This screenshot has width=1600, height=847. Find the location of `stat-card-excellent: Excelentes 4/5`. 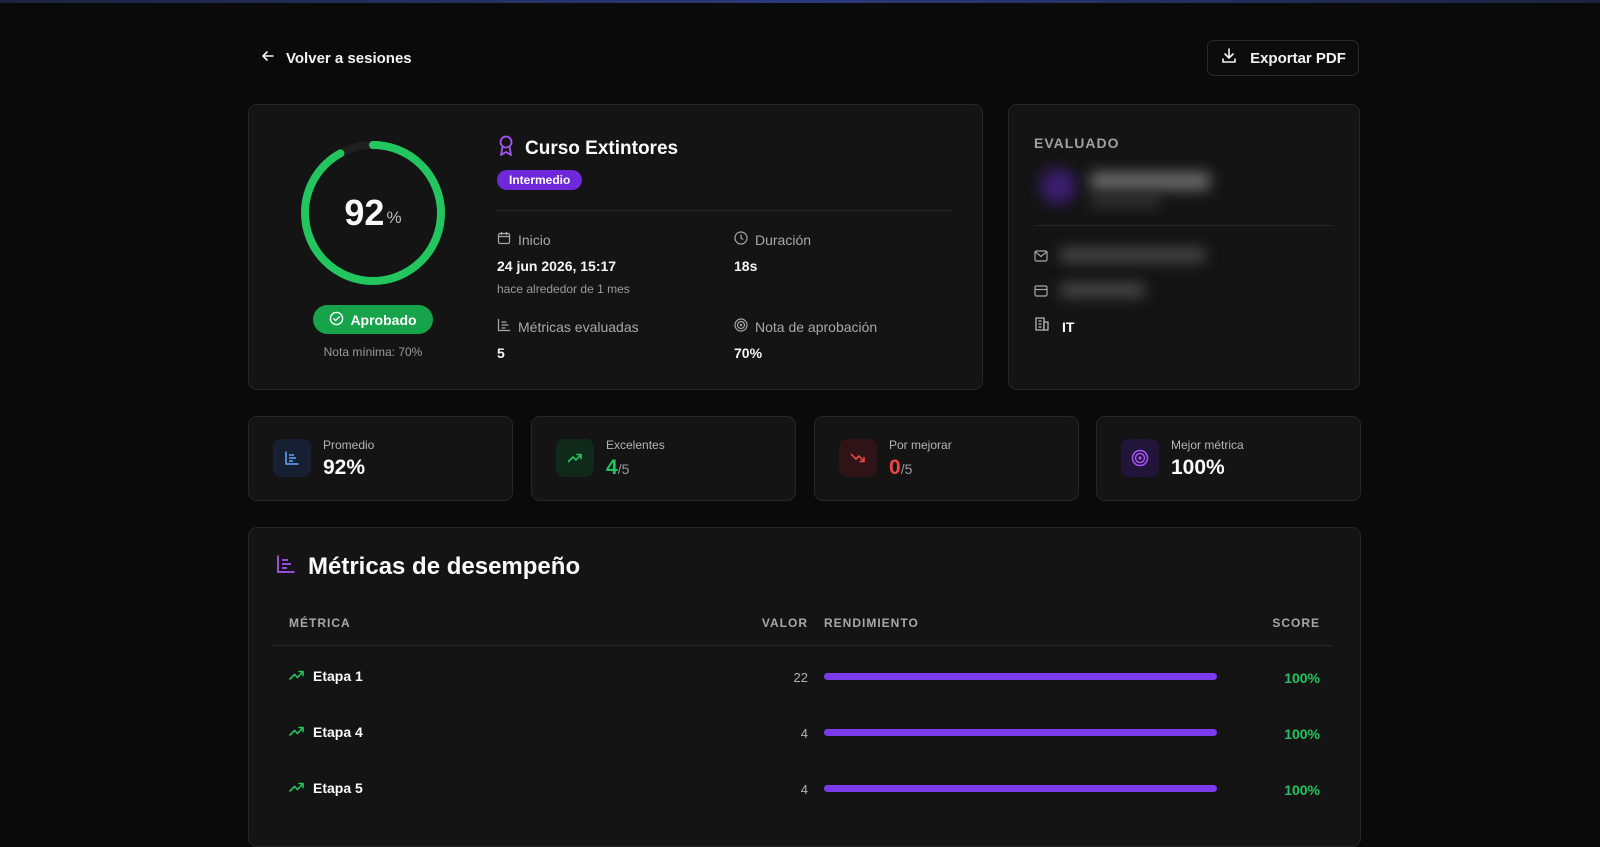

stat-card-excellent: Excelentes 4/5 is located at coordinates (663, 458).